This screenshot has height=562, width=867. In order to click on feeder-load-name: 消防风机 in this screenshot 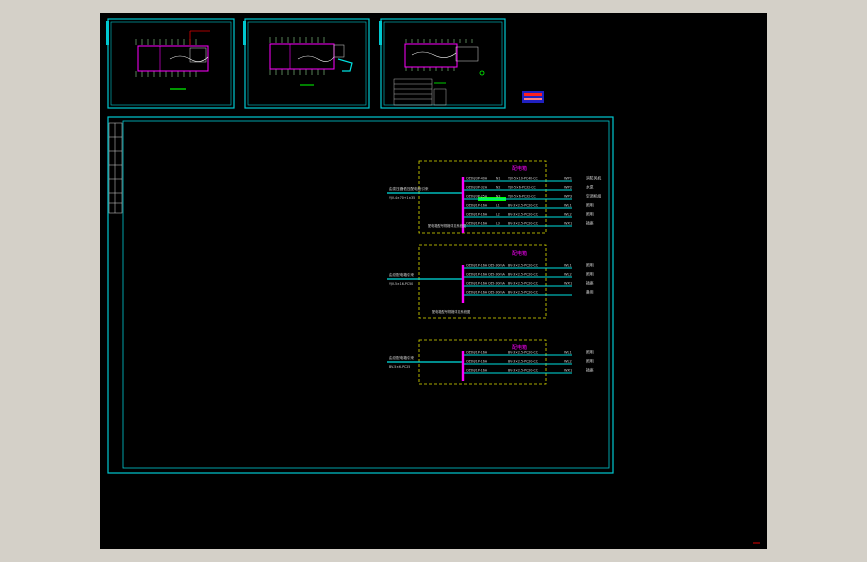, I will do `click(593, 178)`.